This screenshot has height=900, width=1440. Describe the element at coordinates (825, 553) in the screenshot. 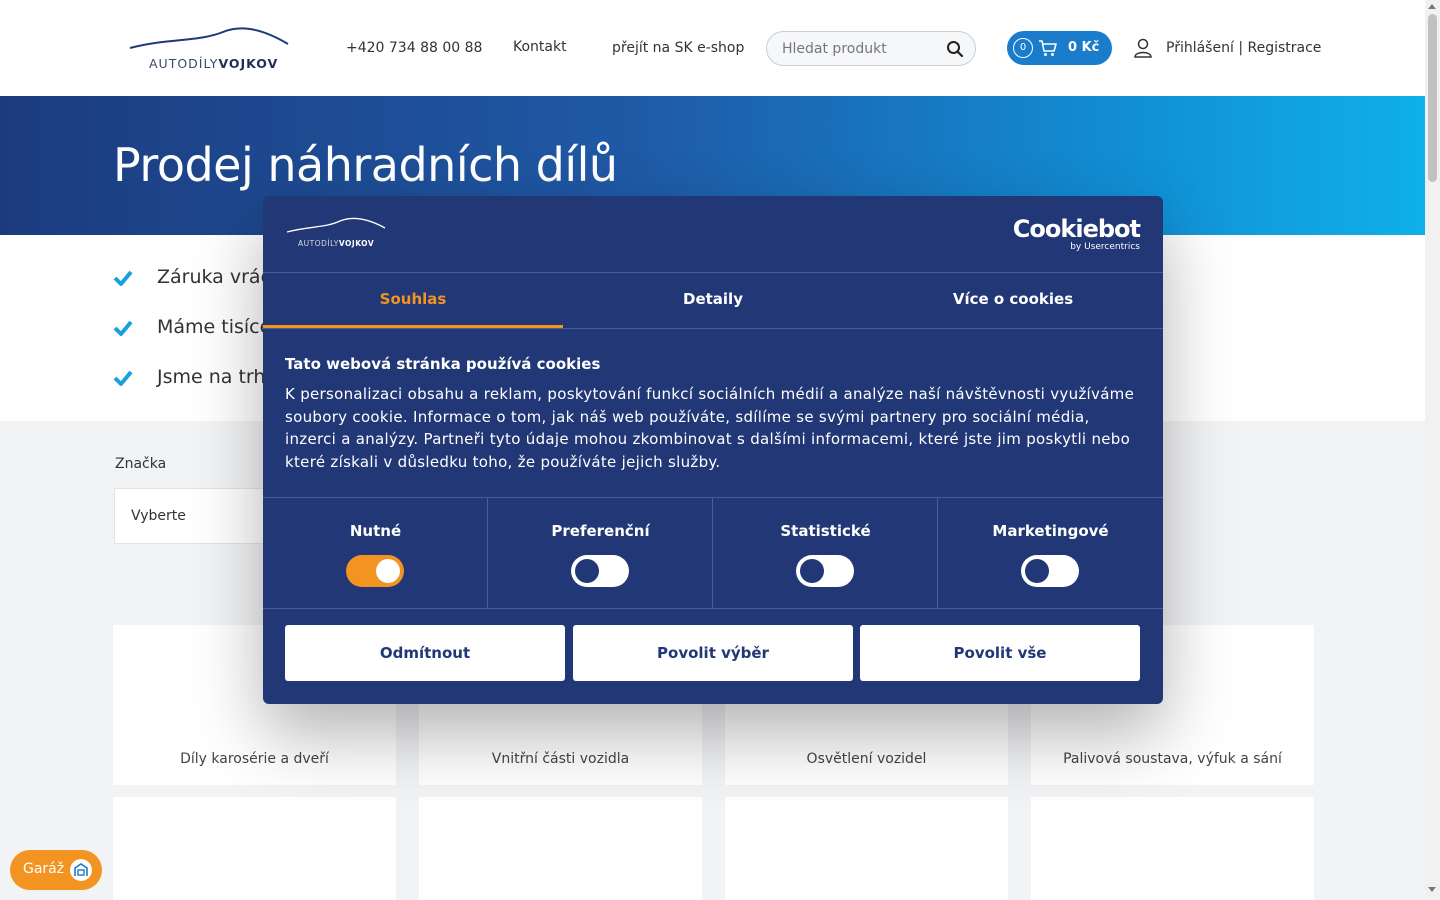

I see `consent-category-statistics: Statistické` at that location.